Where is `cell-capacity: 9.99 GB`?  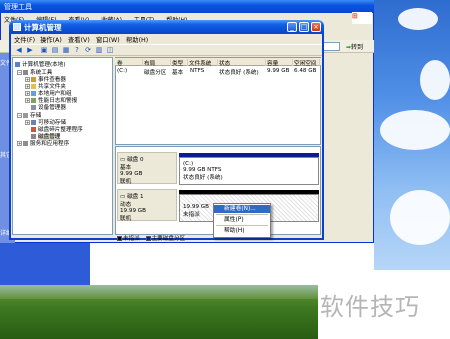
cell-capacity: 9.99 GB is located at coordinates (278, 71).